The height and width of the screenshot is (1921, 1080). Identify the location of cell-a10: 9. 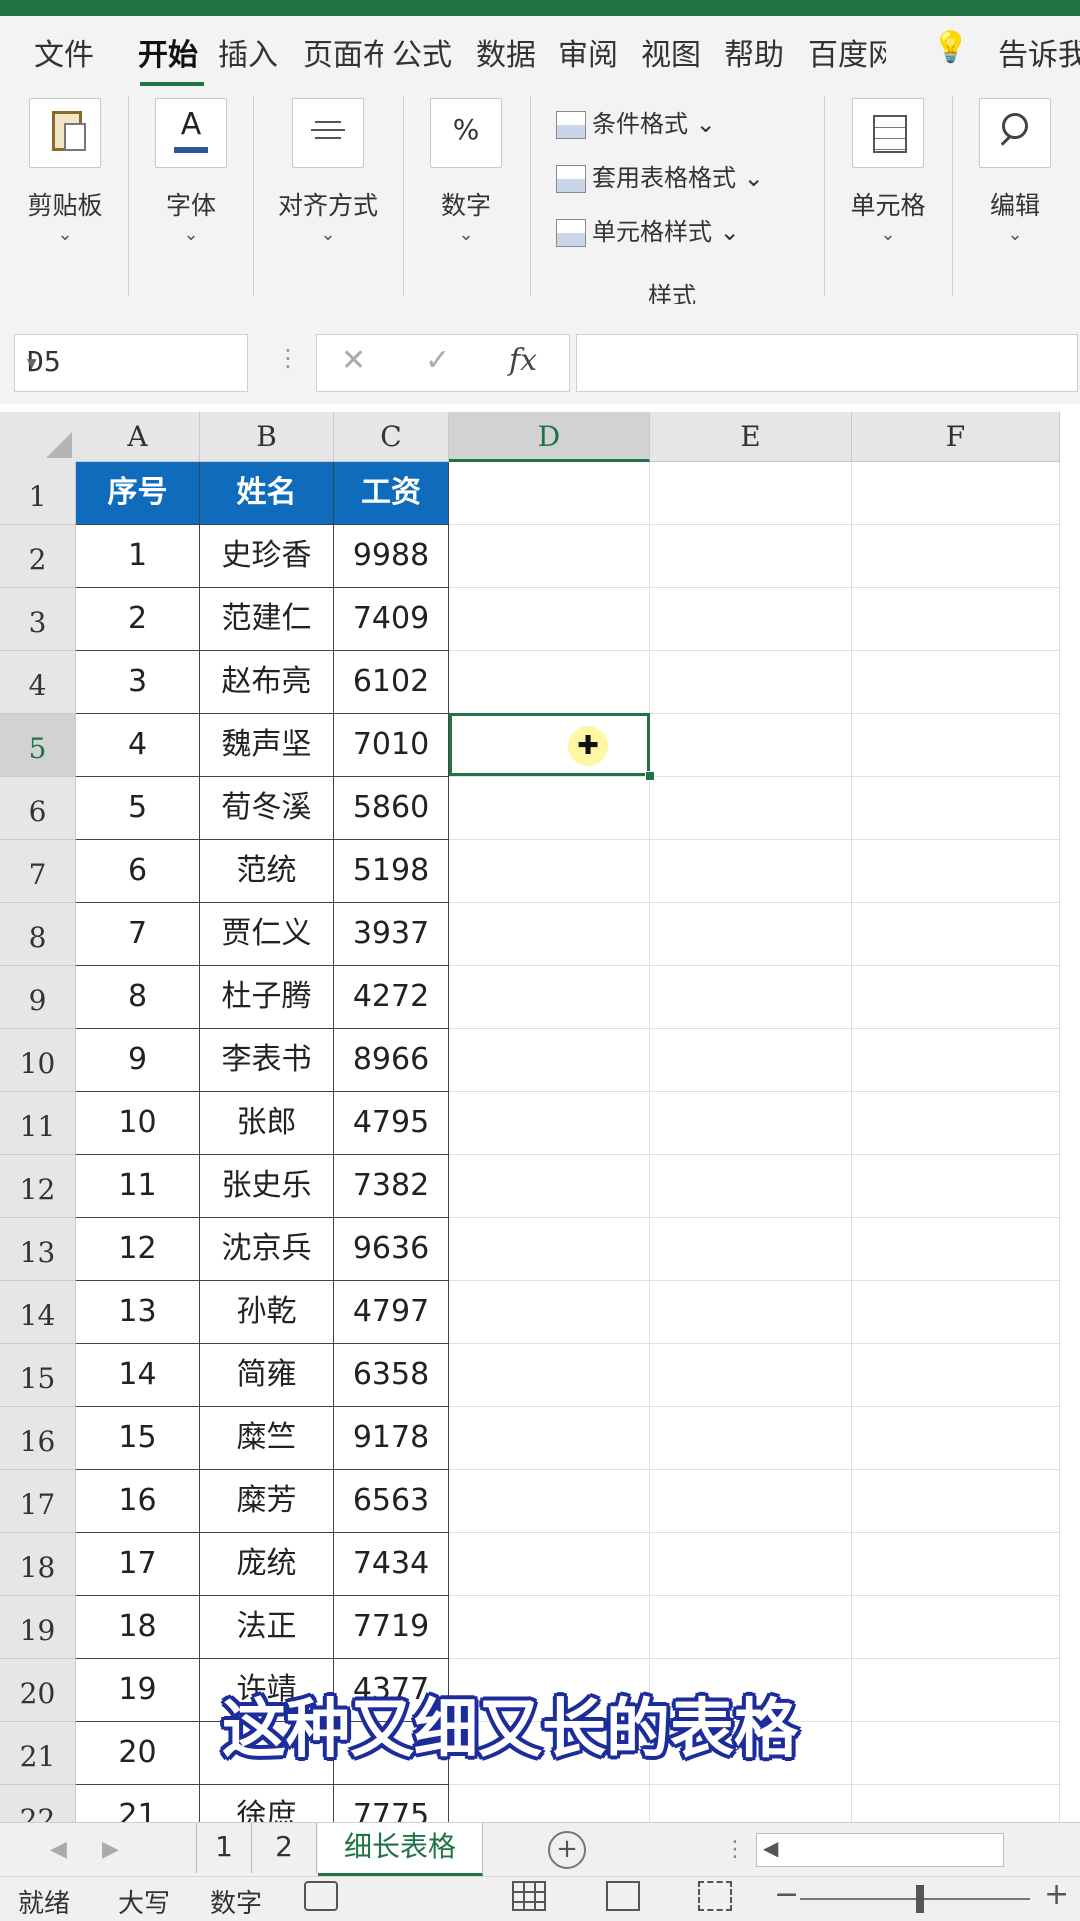
(138, 1060).